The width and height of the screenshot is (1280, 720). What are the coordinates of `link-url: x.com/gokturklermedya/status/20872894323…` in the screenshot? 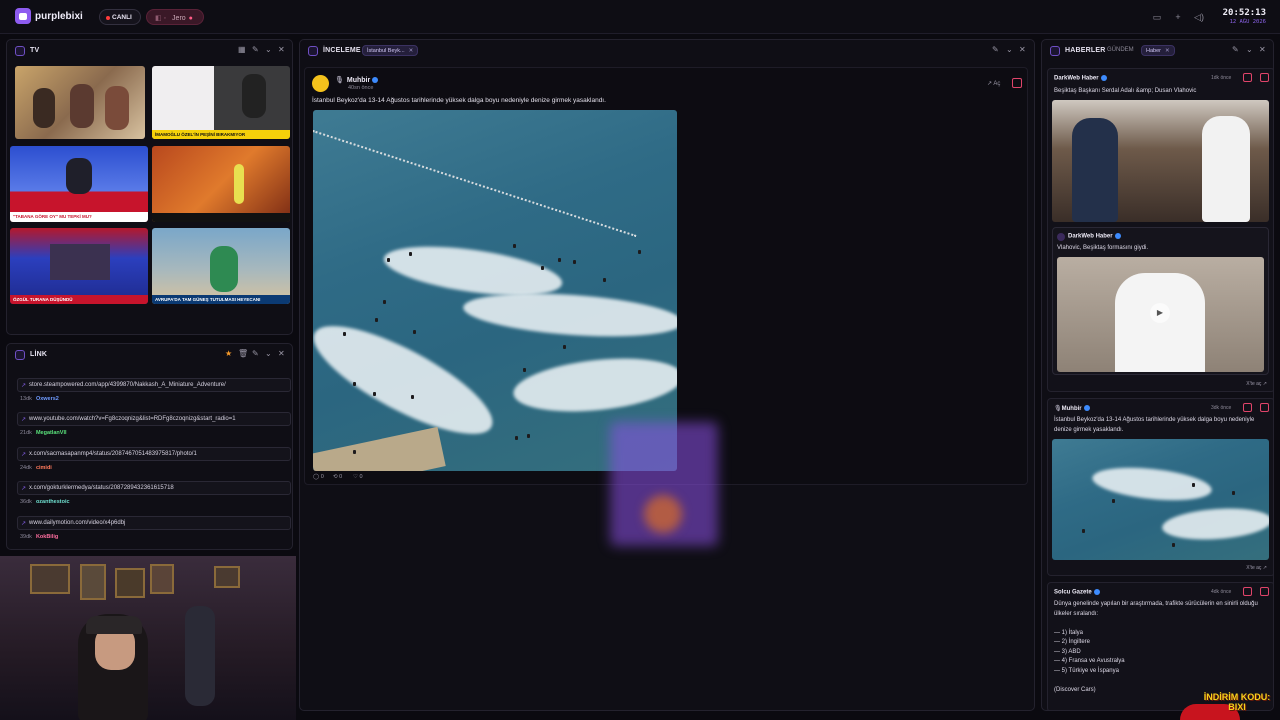 It's located at (154, 488).